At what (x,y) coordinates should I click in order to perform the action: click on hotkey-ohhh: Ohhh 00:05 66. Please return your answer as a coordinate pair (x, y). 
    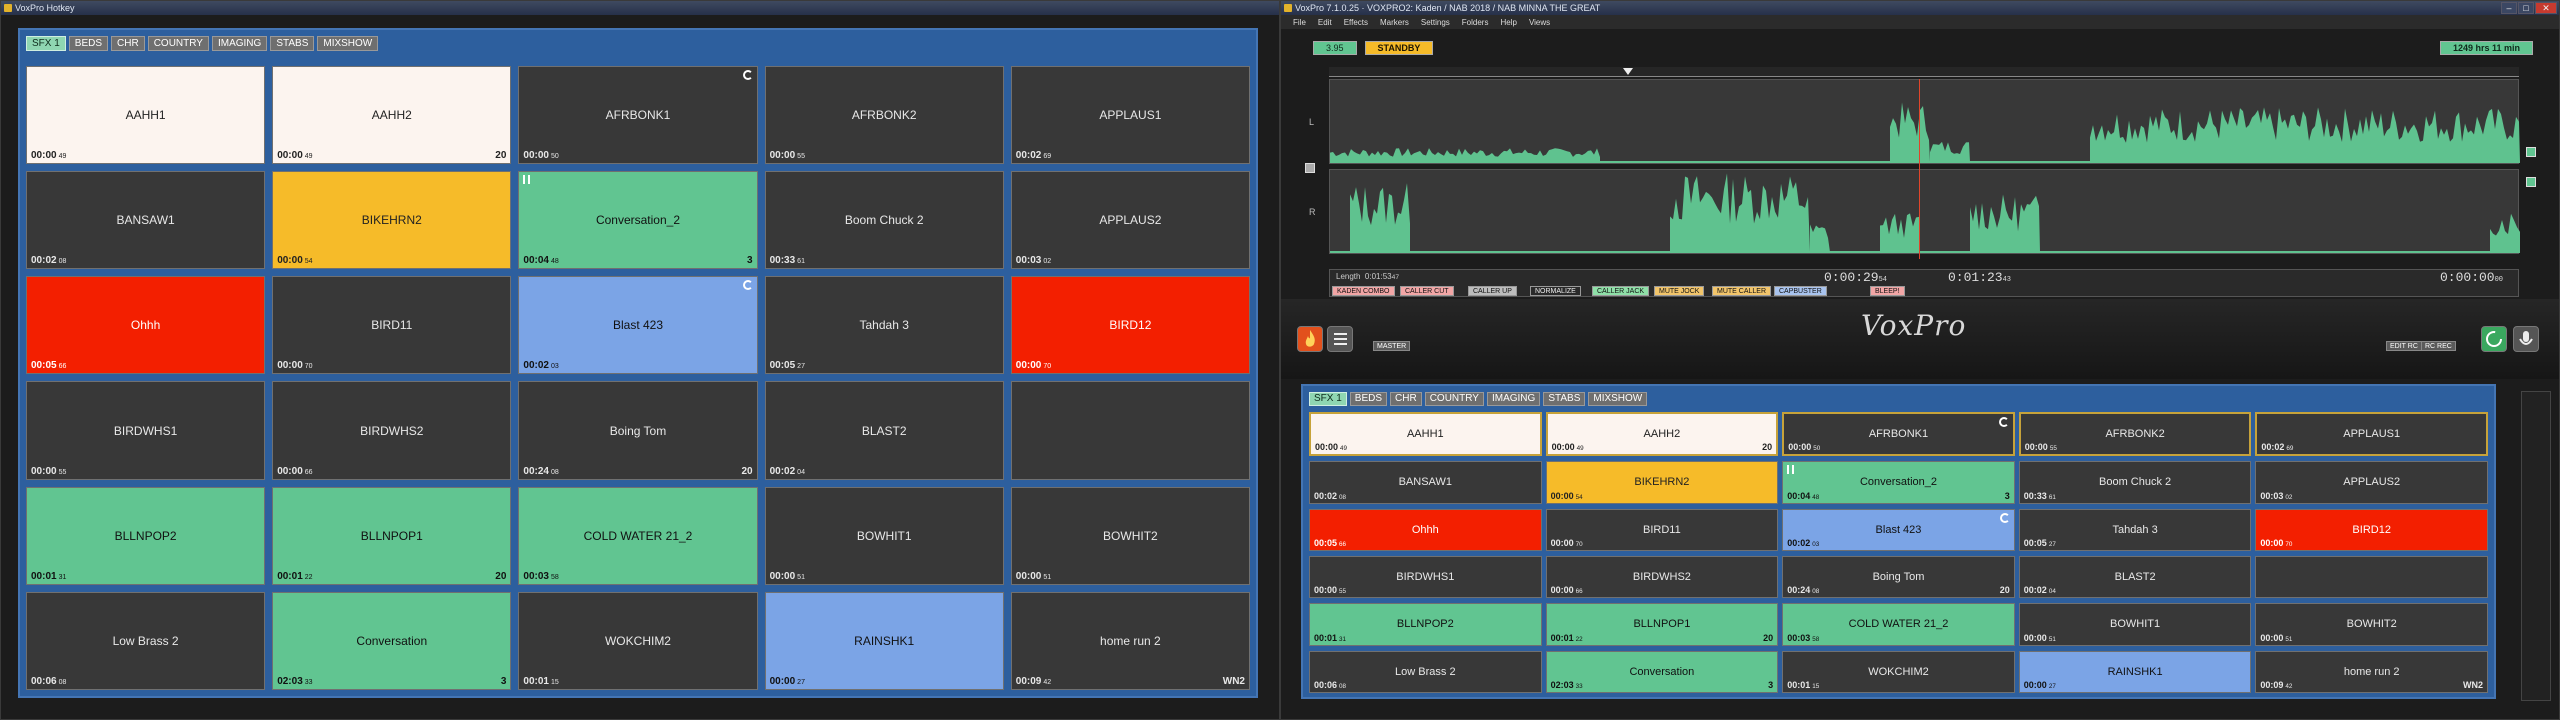
    Looking at the image, I should click on (1425, 529).